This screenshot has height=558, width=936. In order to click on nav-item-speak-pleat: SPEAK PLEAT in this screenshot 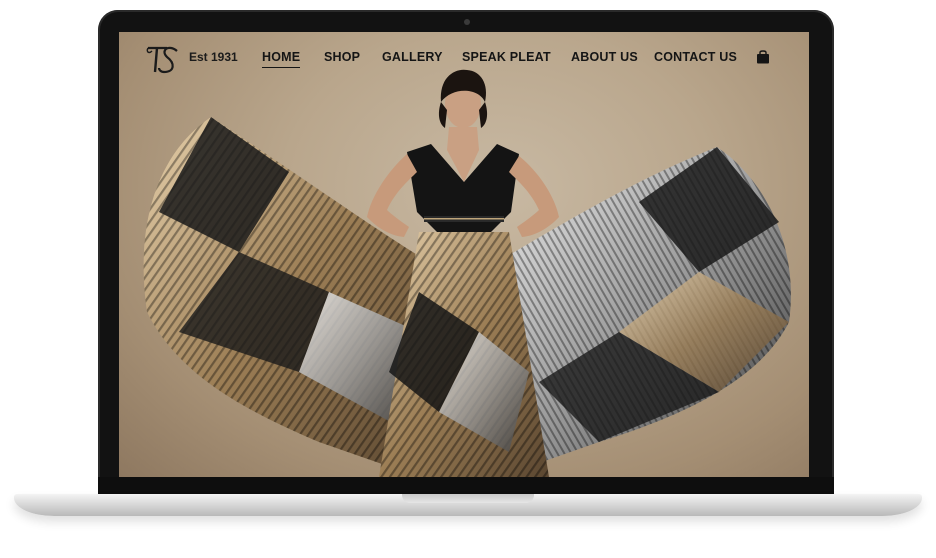, I will do `click(506, 57)`.